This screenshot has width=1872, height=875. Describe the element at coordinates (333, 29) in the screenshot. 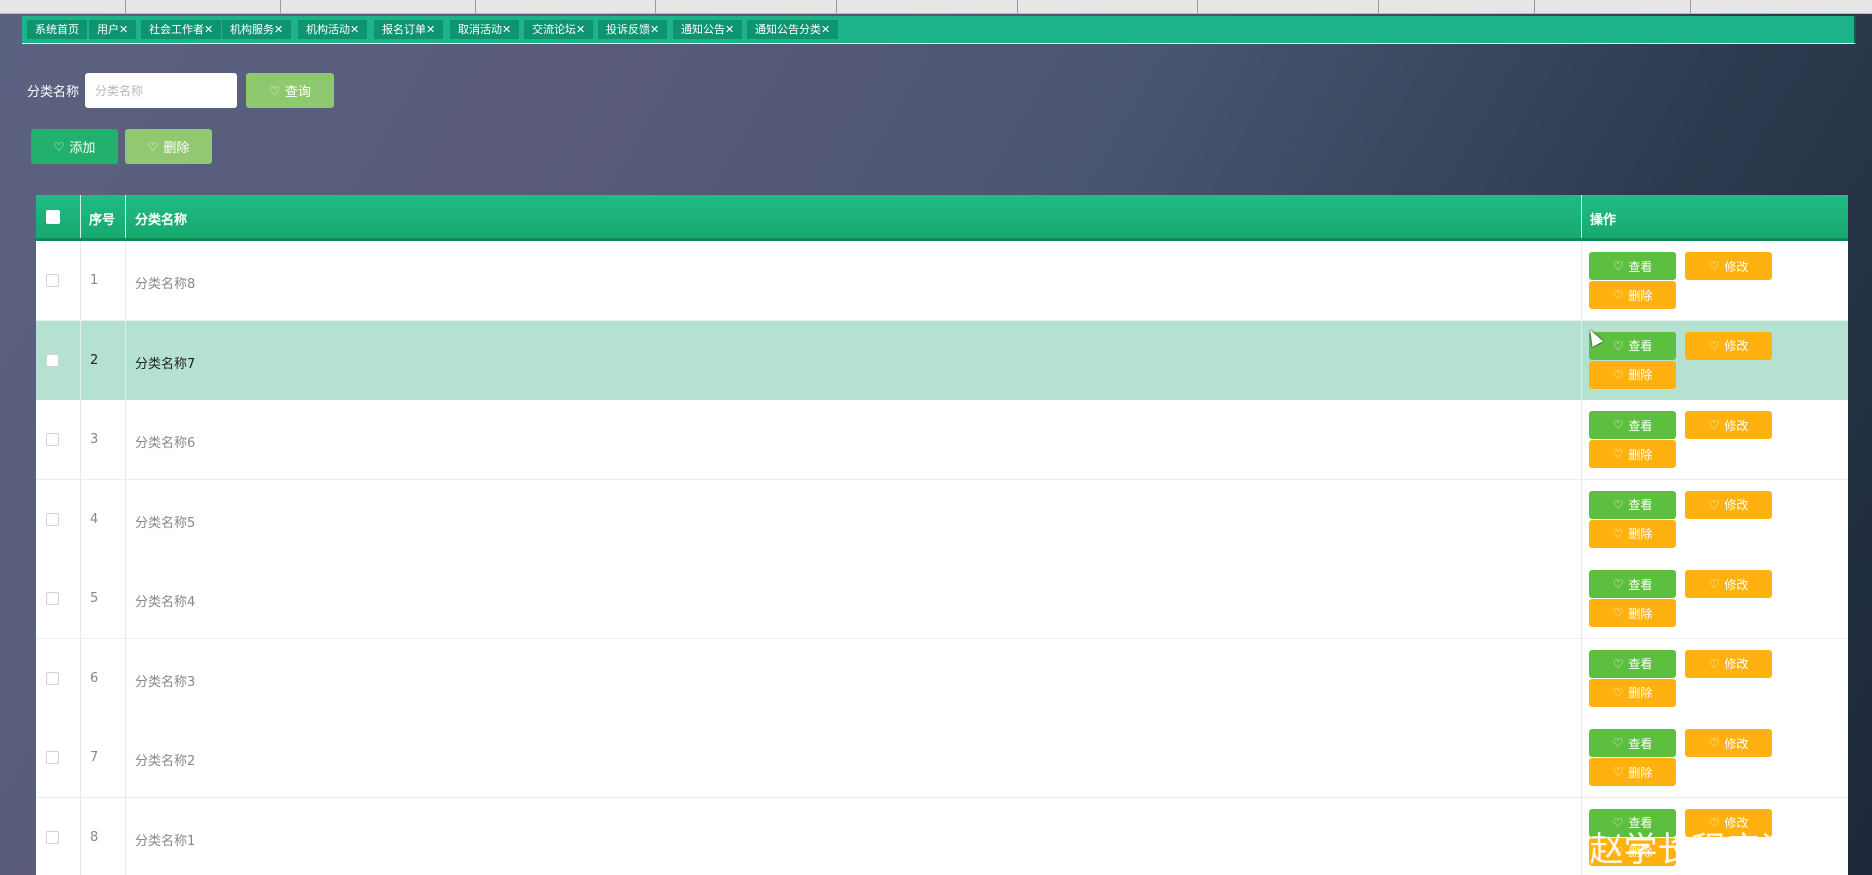

I see `tab-org-activities: 机构活动✕` at that location.